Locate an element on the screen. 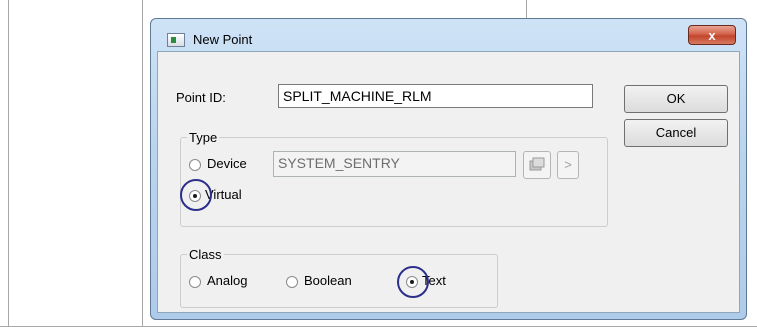 This screenshot has width=757, height=327. class-group: Class Analog Boolean Text is located at coordinates (339, 277).